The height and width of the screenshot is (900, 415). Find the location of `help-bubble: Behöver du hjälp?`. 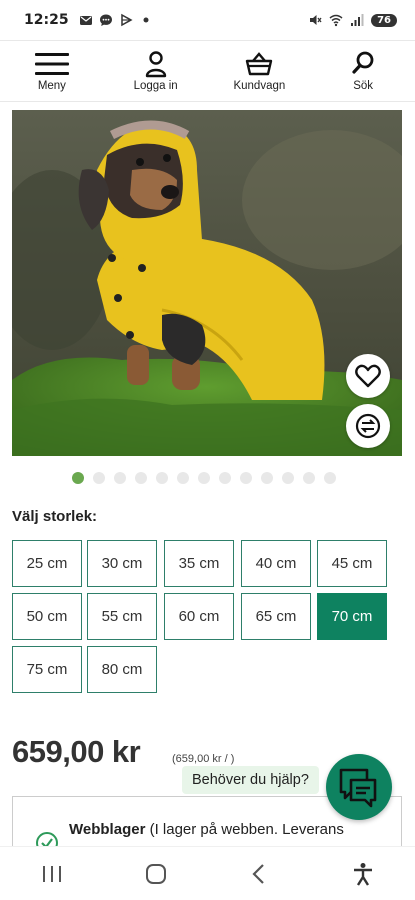

help-bubble: Behöver du hjälp? is located at coordinates (250, 780).